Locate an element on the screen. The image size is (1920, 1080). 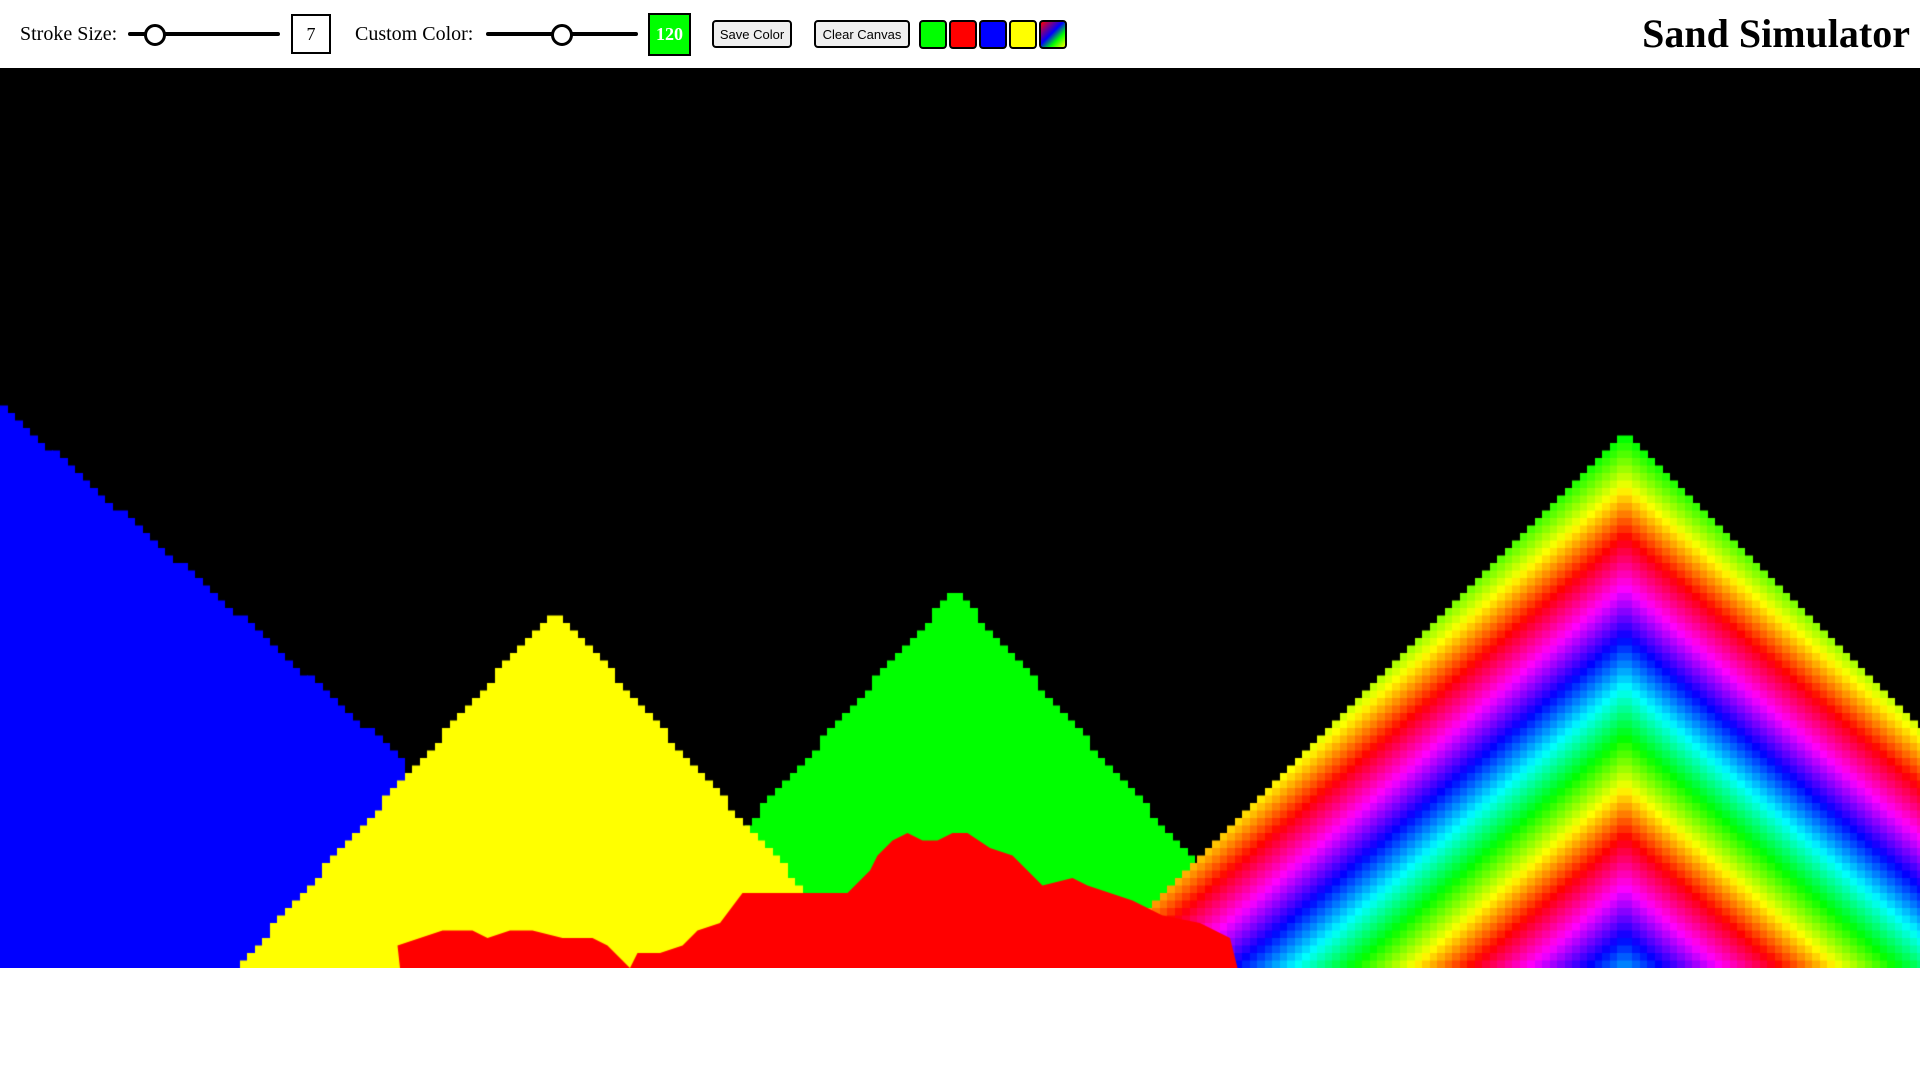
swatch-red is located at coordinates (963, 34).